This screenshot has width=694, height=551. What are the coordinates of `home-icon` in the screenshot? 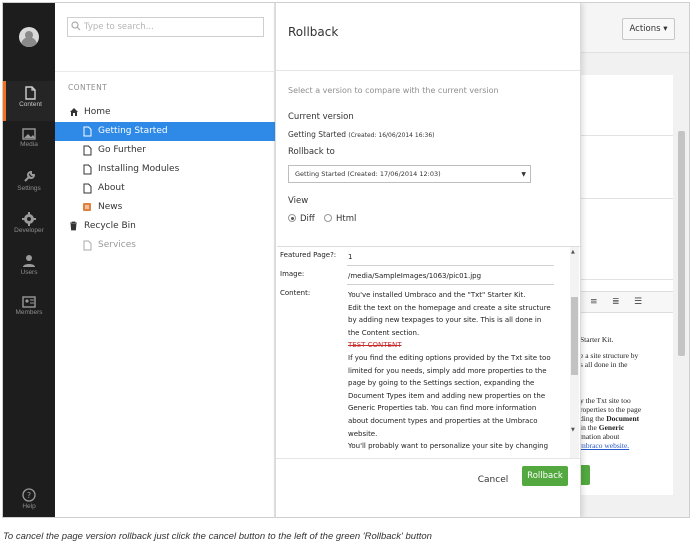 It's located at (74, 112).